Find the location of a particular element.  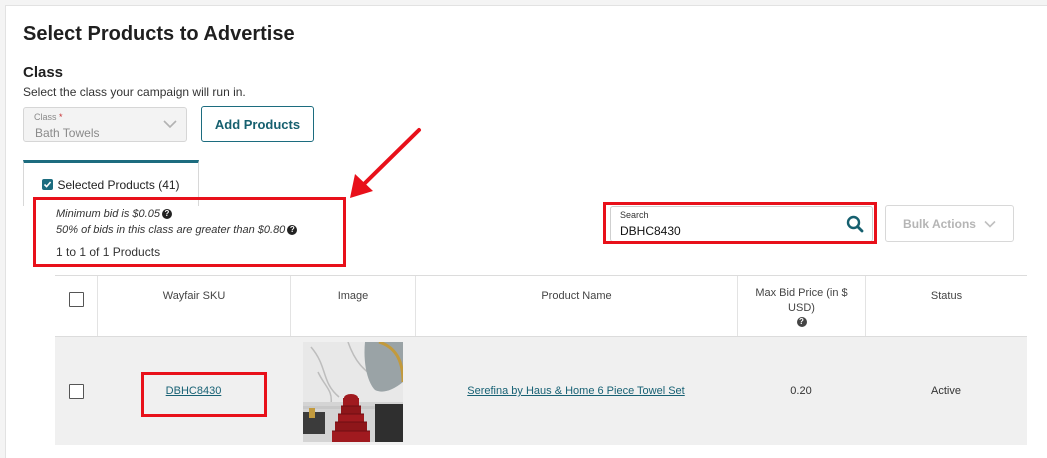

class-select: Class * Bath Towels is located at coordinates (105, 124).